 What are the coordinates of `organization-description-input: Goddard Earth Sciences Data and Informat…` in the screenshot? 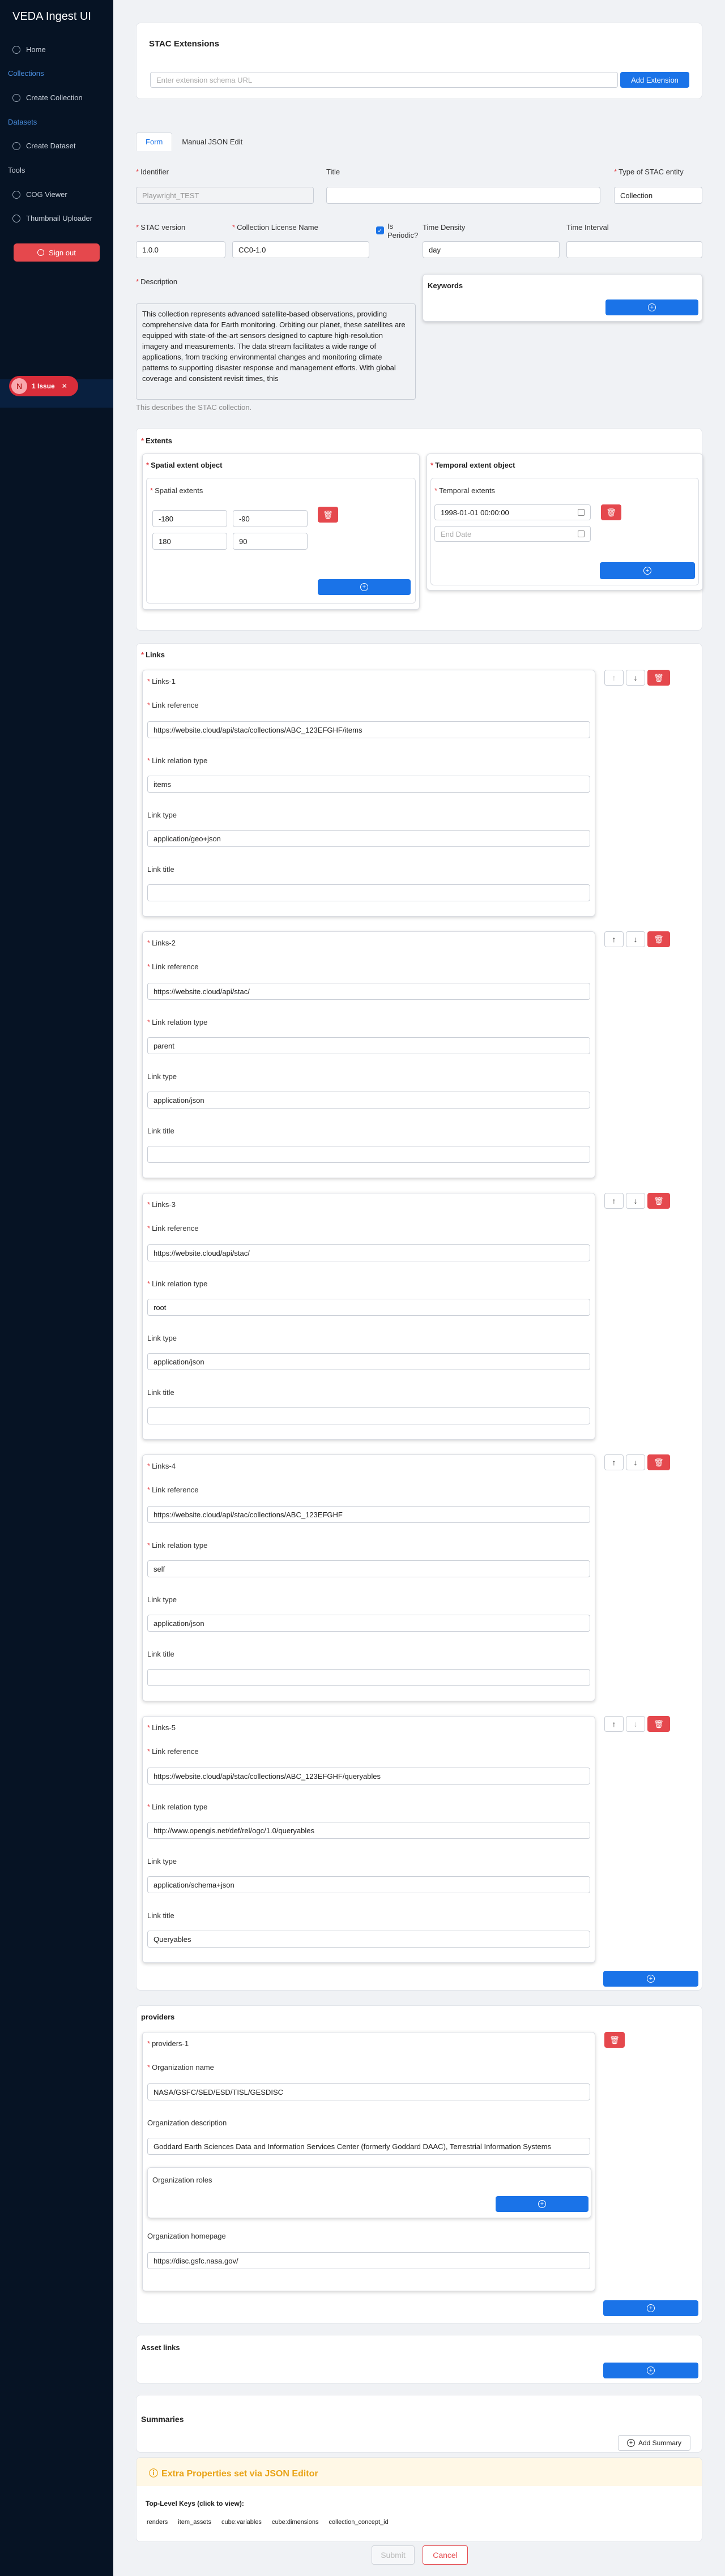 It's located at (368, 2146).